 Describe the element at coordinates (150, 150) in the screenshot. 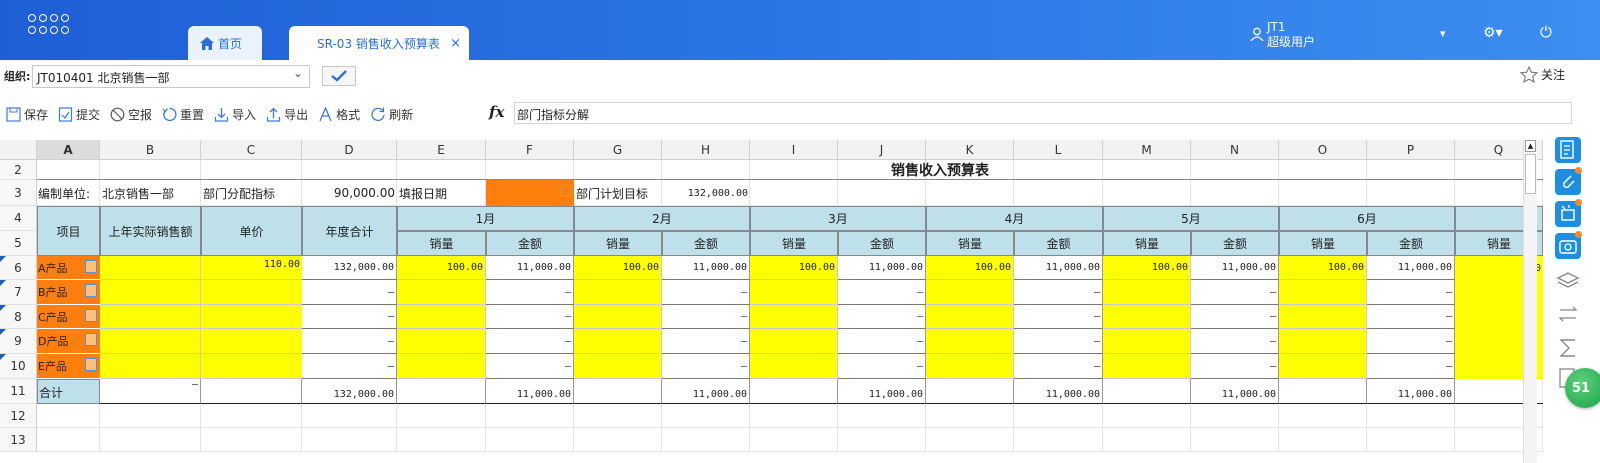

I see `column-header-B: B` at that location.